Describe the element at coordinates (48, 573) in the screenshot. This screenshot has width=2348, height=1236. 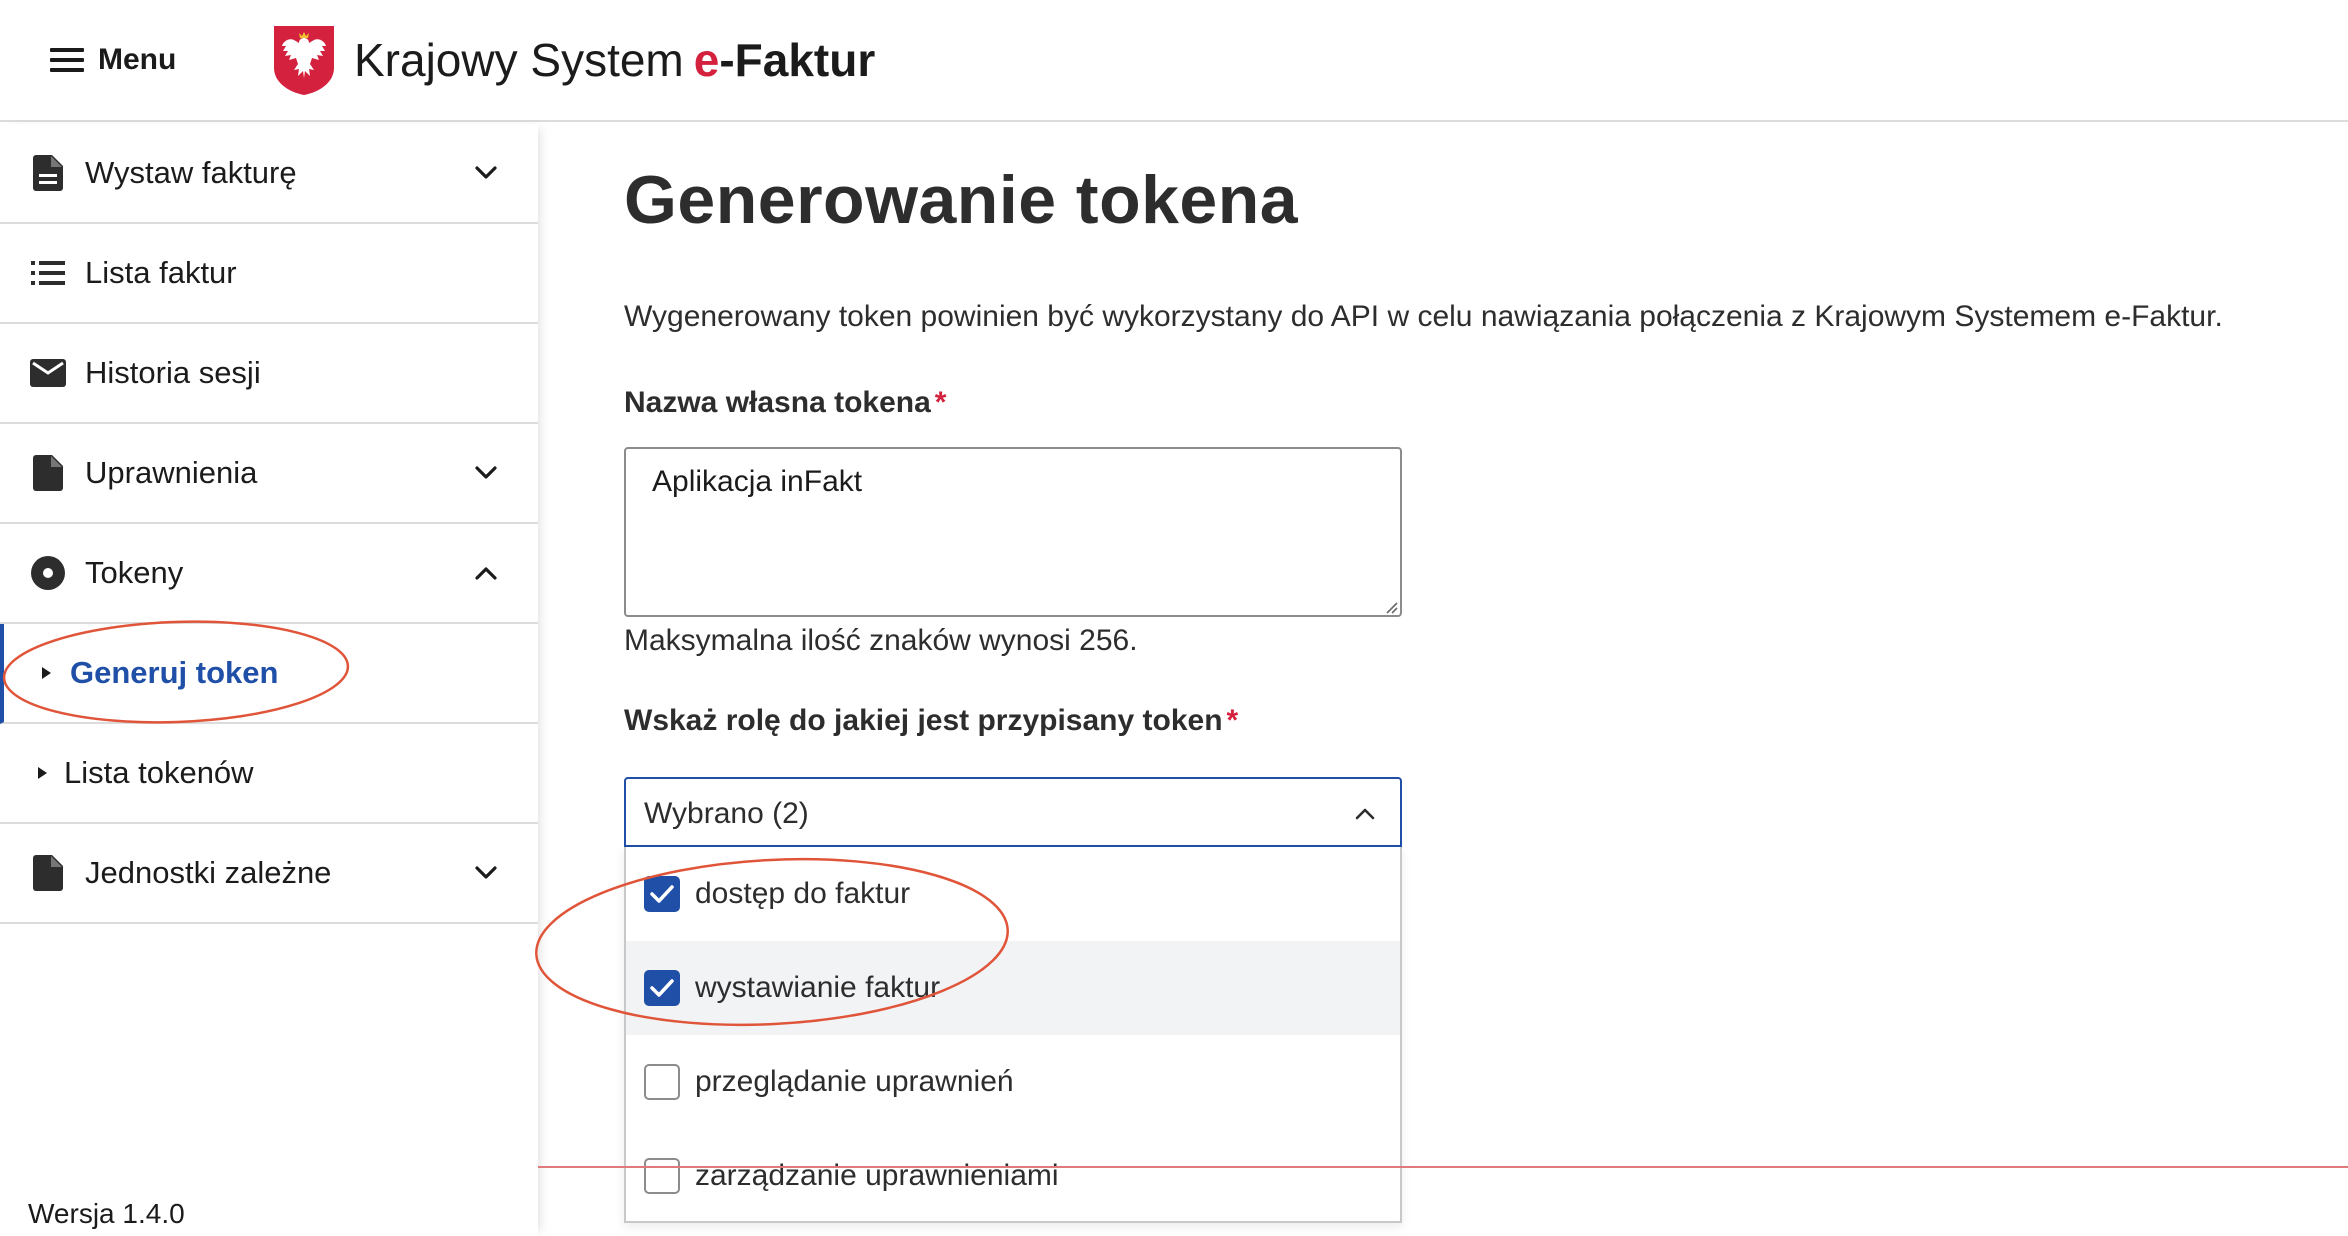
I see `disc-icon` at that location.